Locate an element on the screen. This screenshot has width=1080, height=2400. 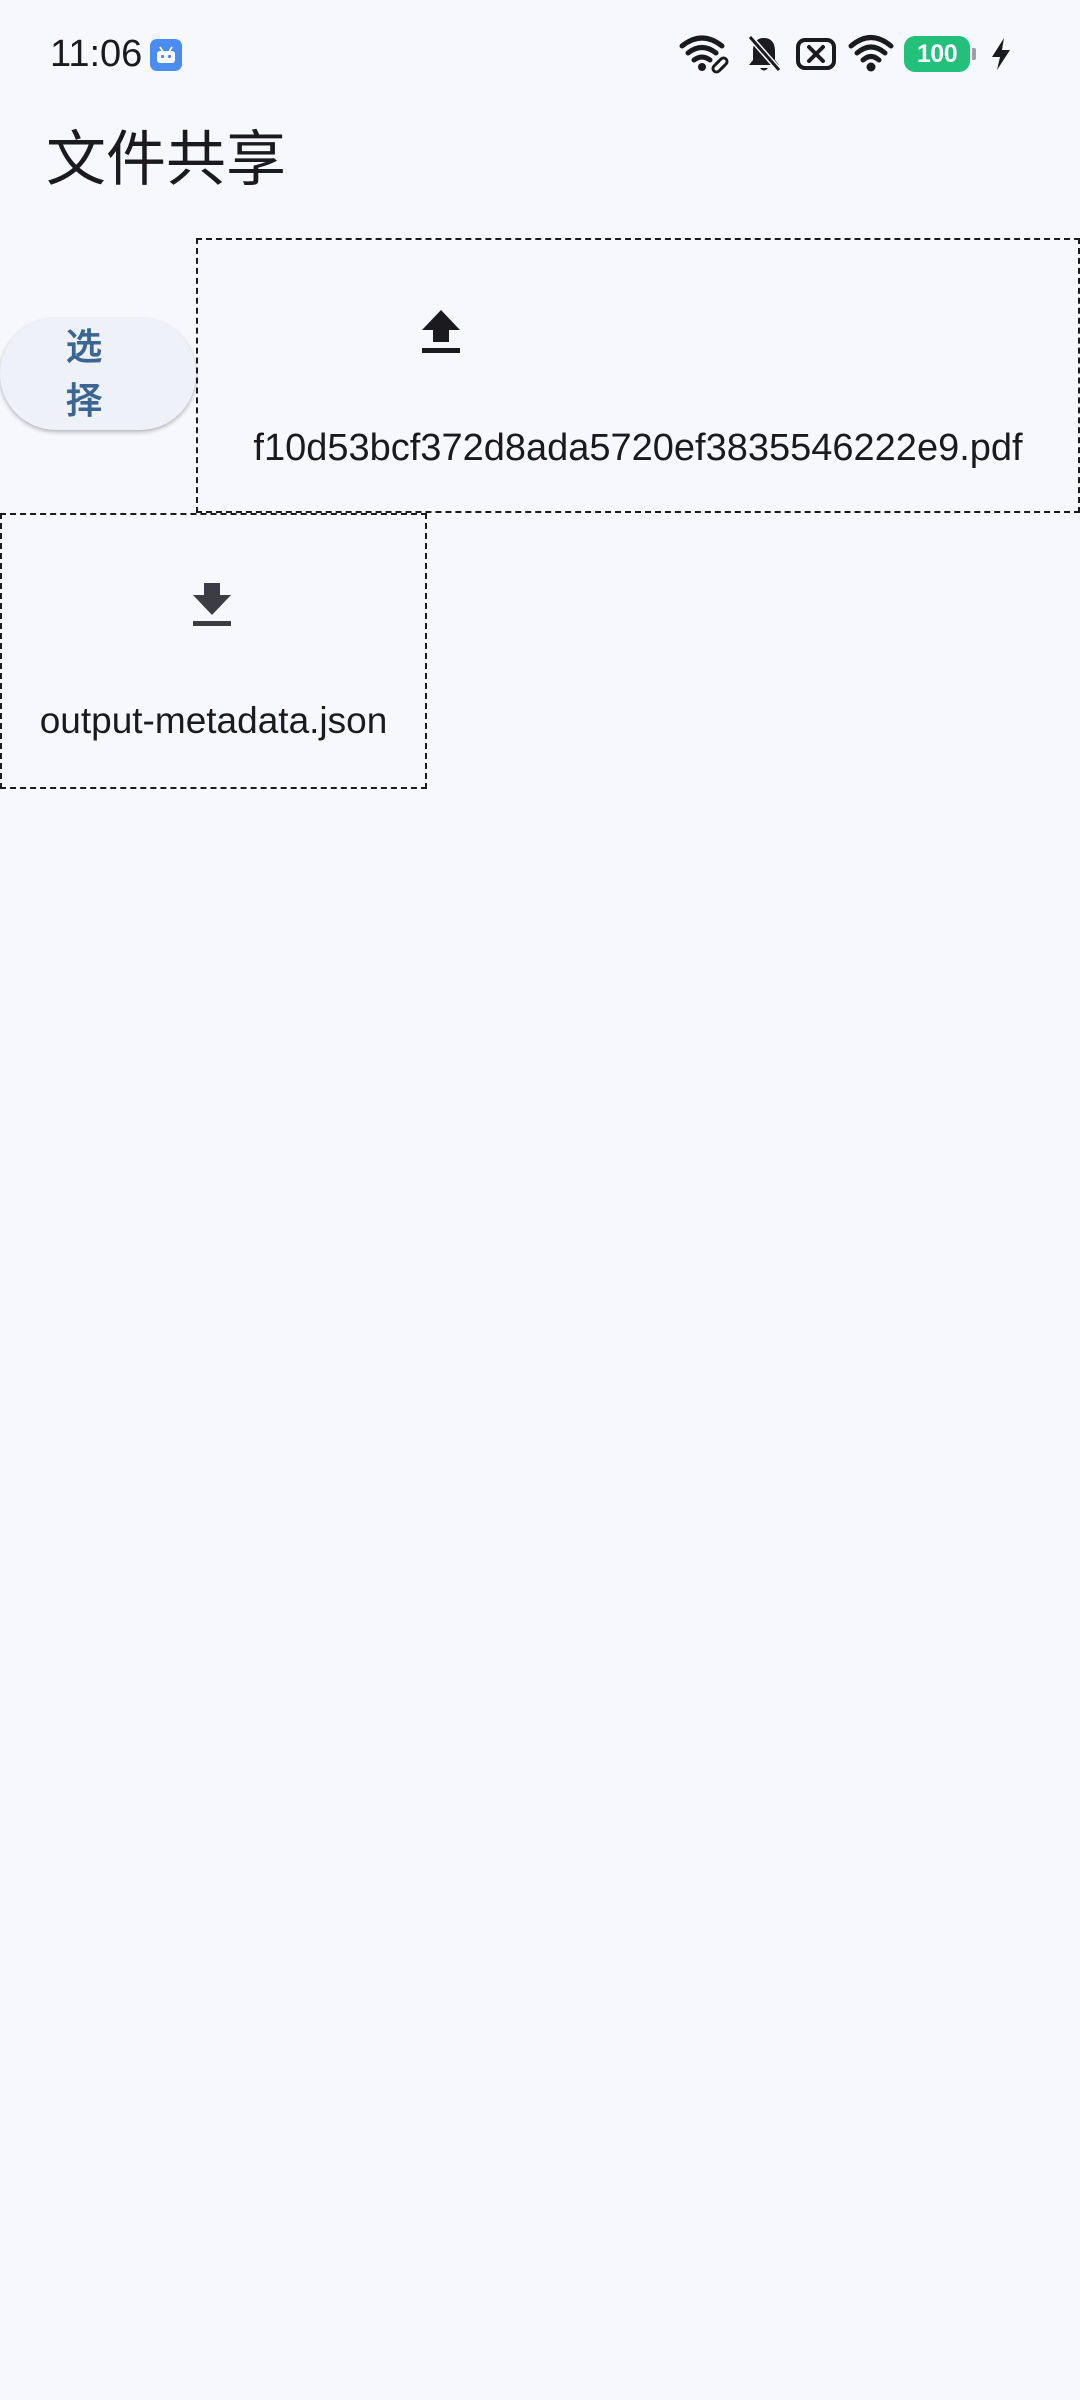
status-icons: 100 is located at coordinates (846, 54).